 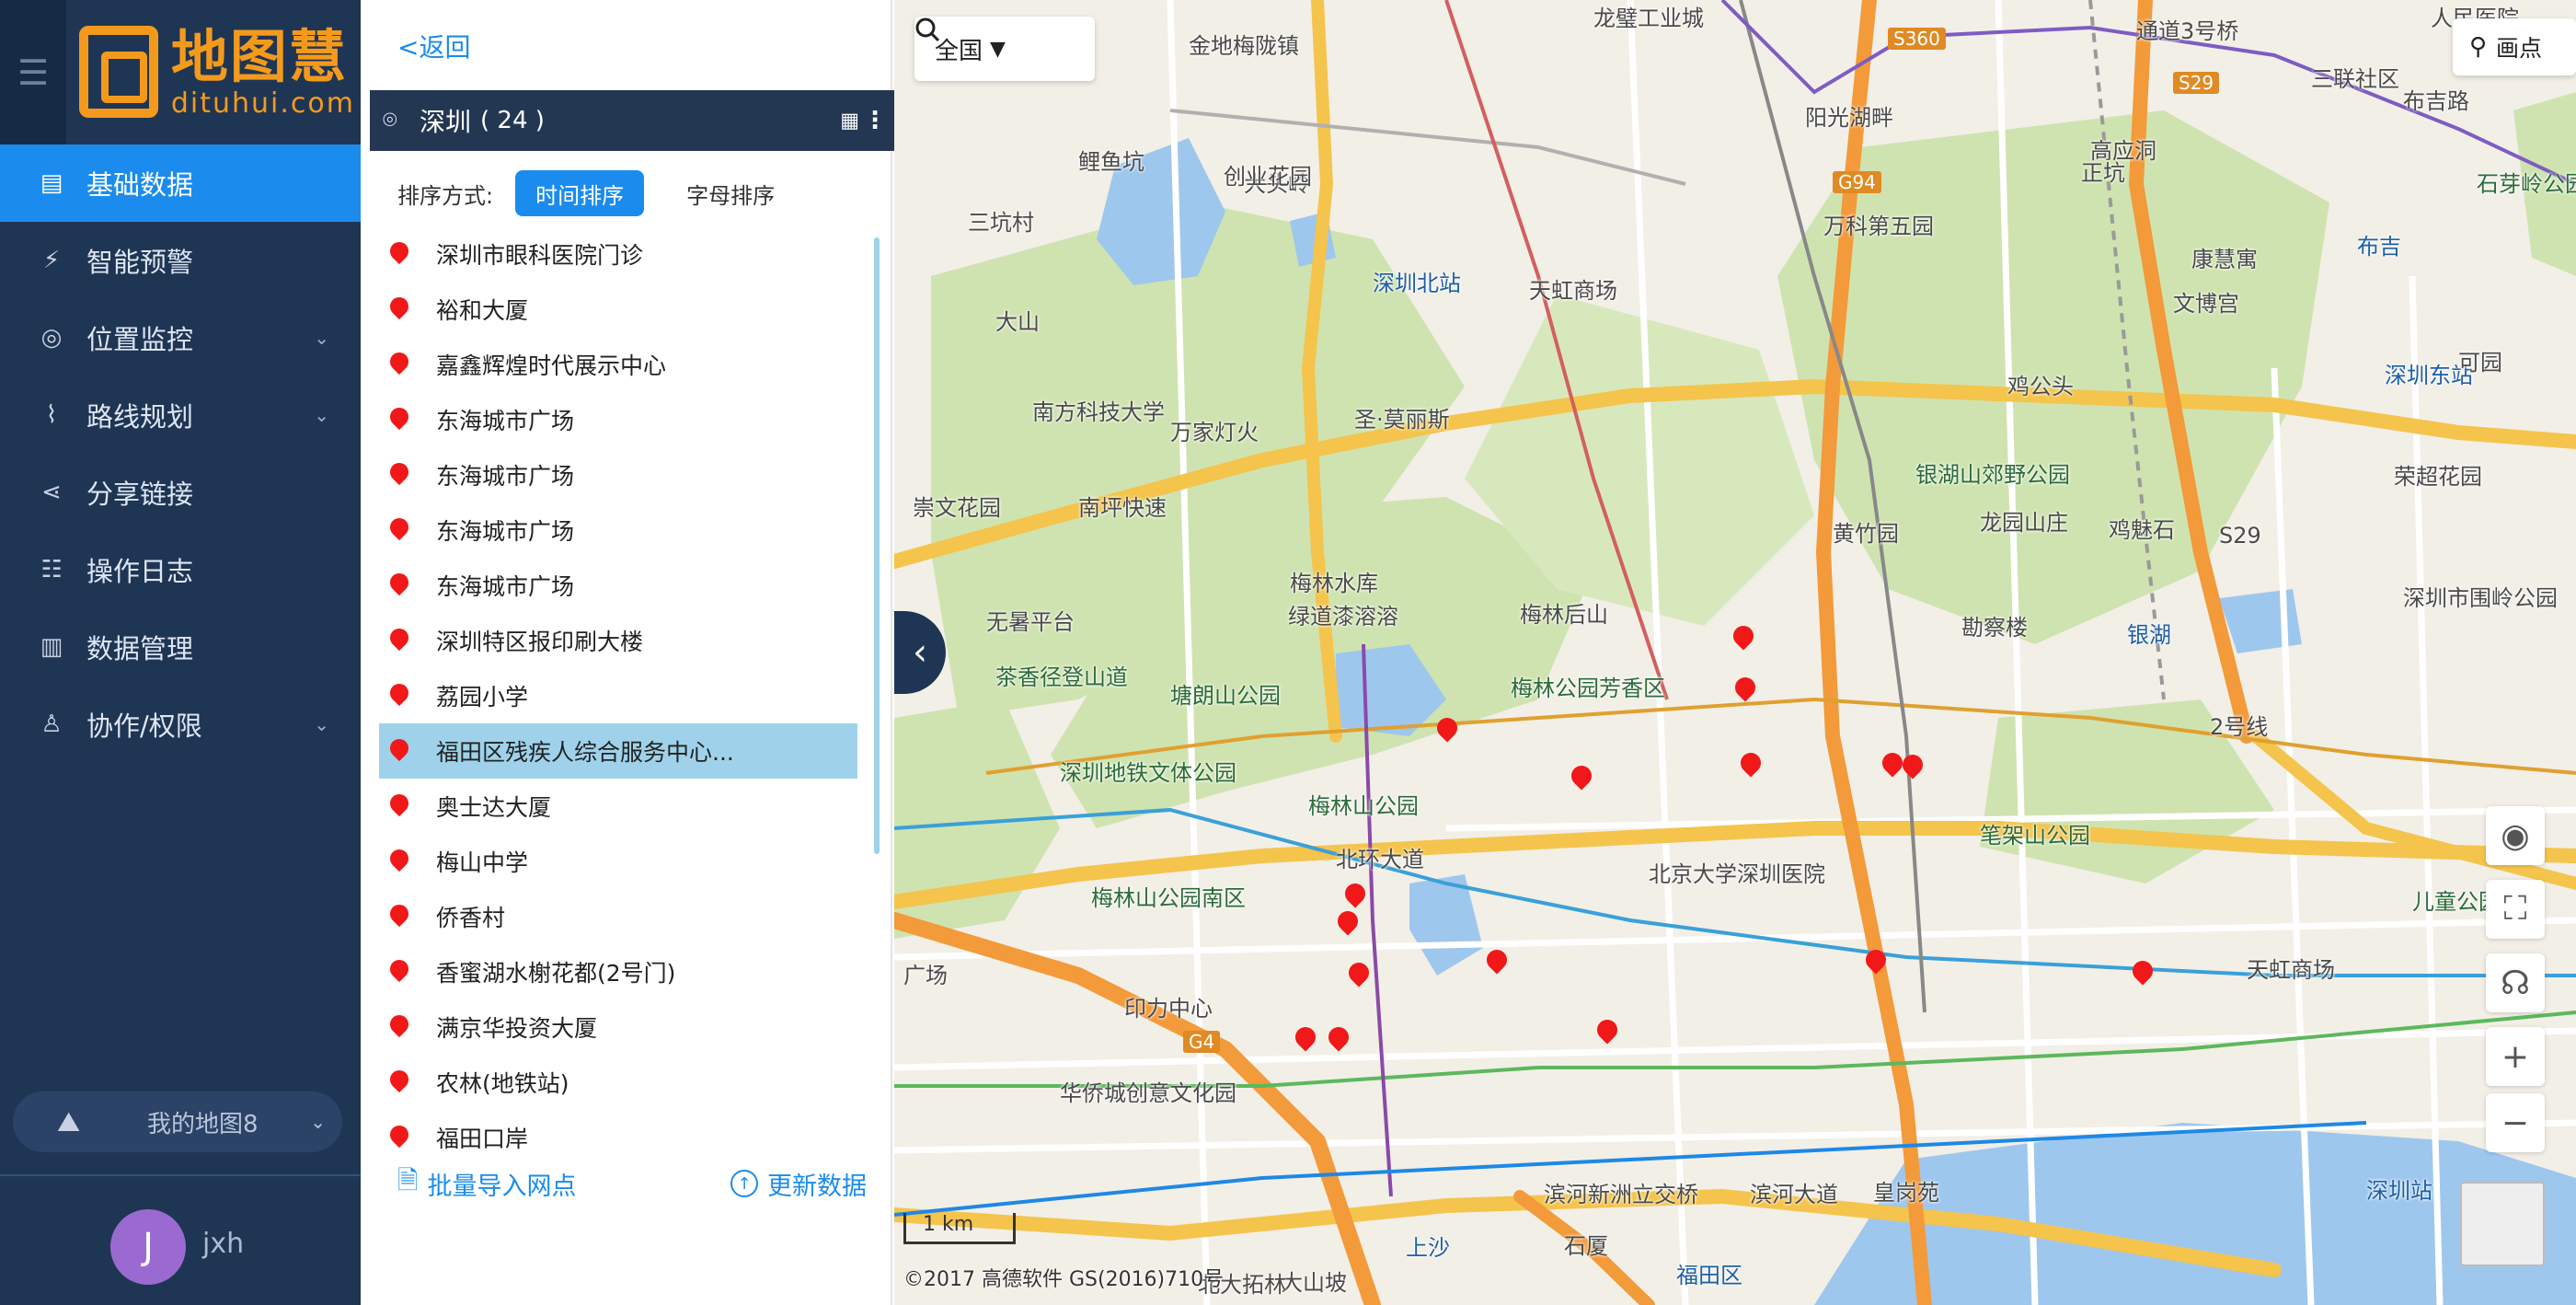 I want to click on overview-minimap, so click(x=2502, y=1224).